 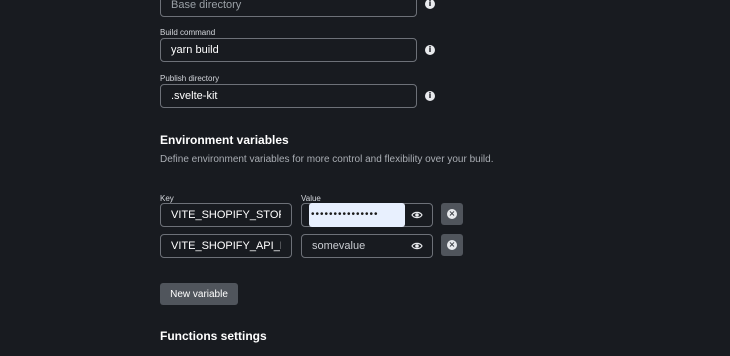 What do you see at coordinates (167, 198) in the screenshot?
I see `key-column-label: Key` at bounding box center [167, 198].